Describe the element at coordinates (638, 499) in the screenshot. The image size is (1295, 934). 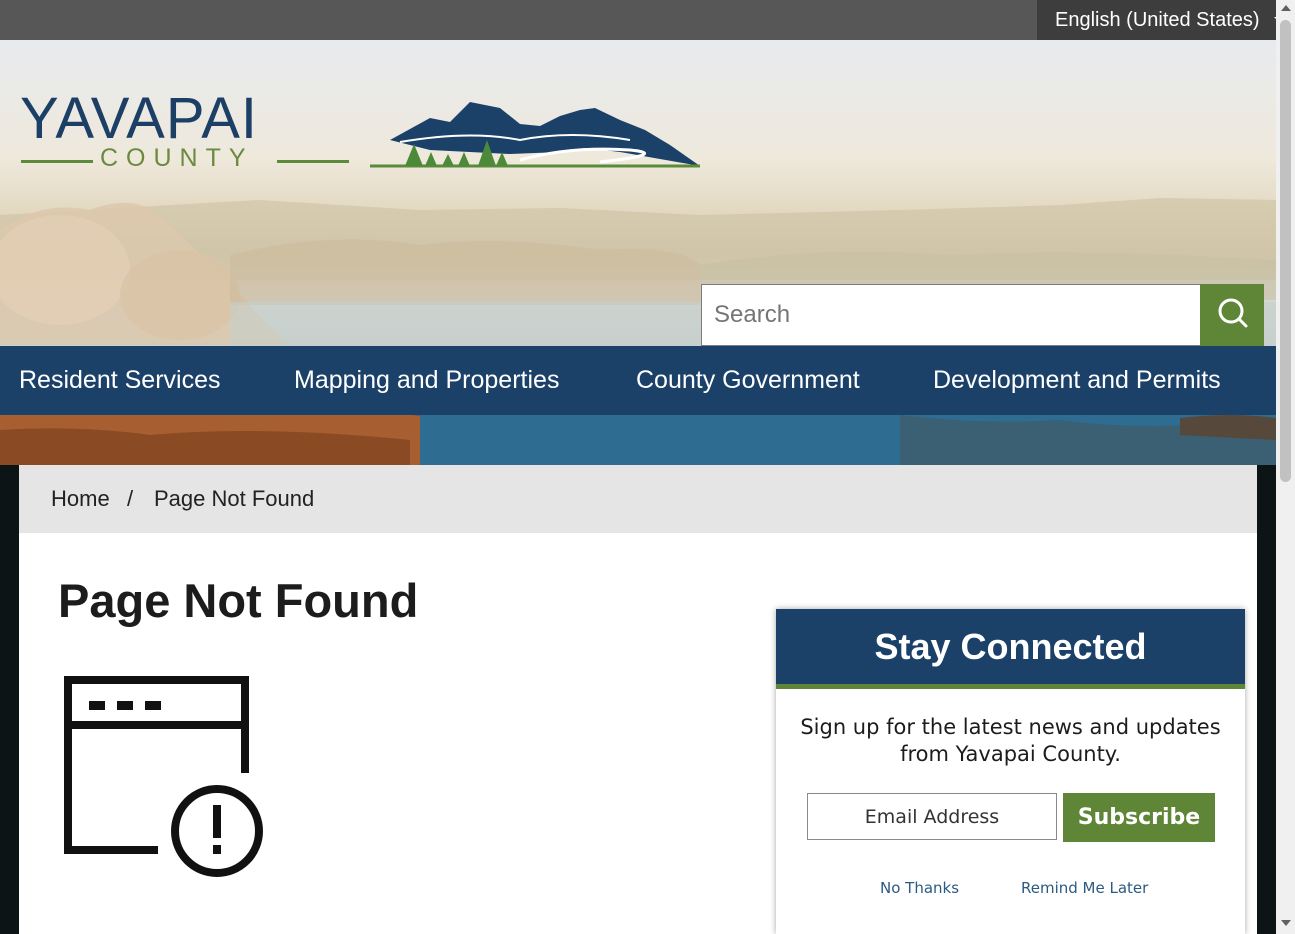
I see `breadcrumb: Home / Page Not Found` at that location.